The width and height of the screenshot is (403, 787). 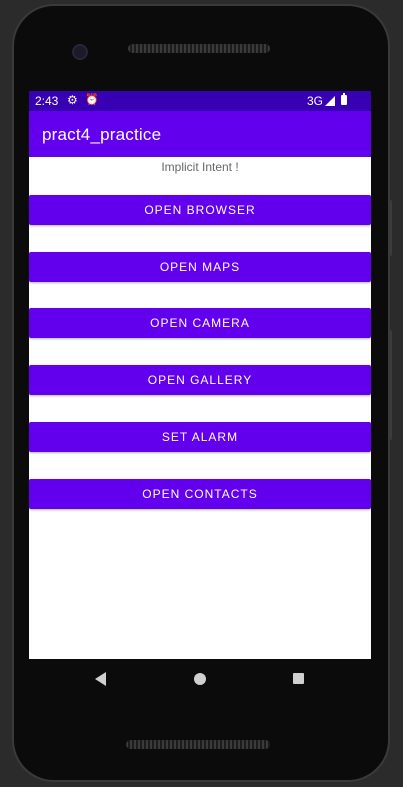 What do you see at coordinates (344, 99) in the screenshot?
I see `battery-icon` at bounding box center [344, 99].